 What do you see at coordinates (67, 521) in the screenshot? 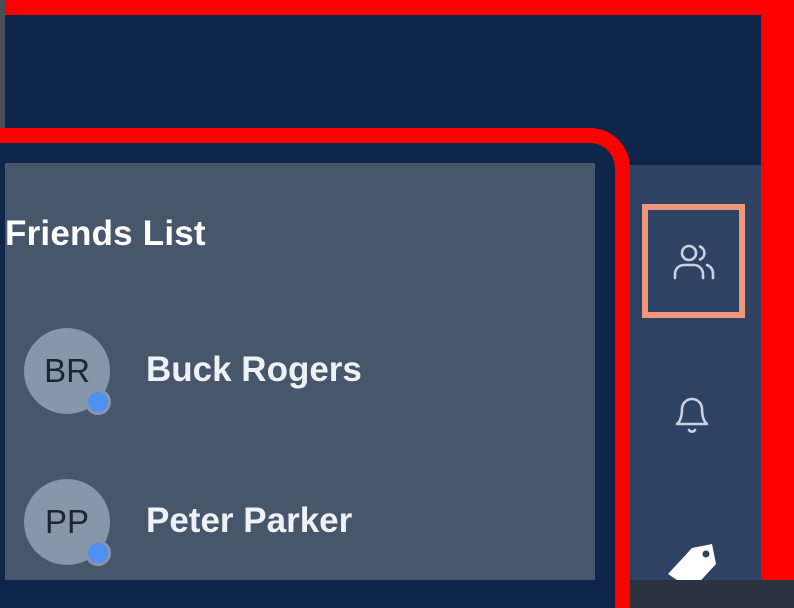
I see `avatar-initials: PP` at bounding box center [67, 521].